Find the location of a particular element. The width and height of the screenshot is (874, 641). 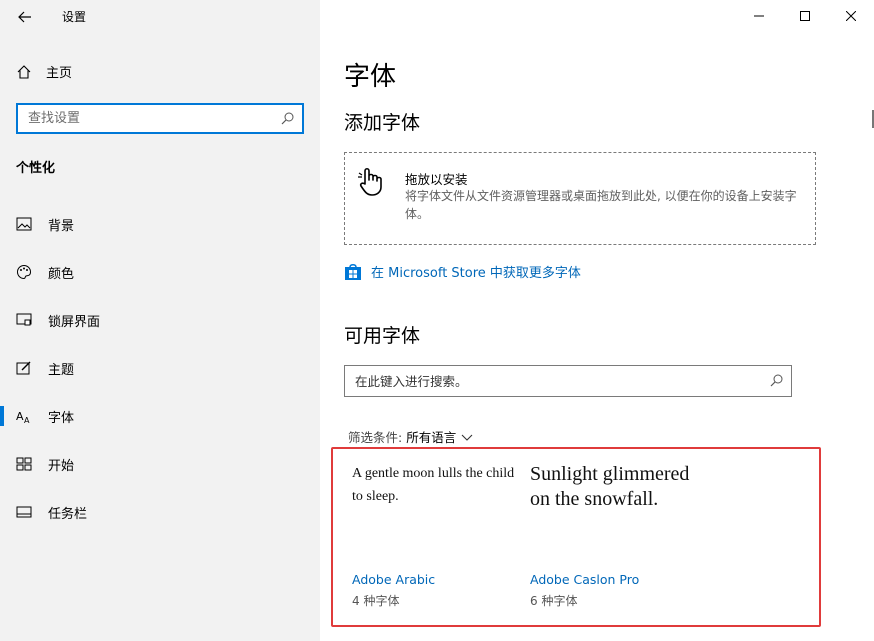

font-count: 4 种字体 is located at coordinates (376, 601).